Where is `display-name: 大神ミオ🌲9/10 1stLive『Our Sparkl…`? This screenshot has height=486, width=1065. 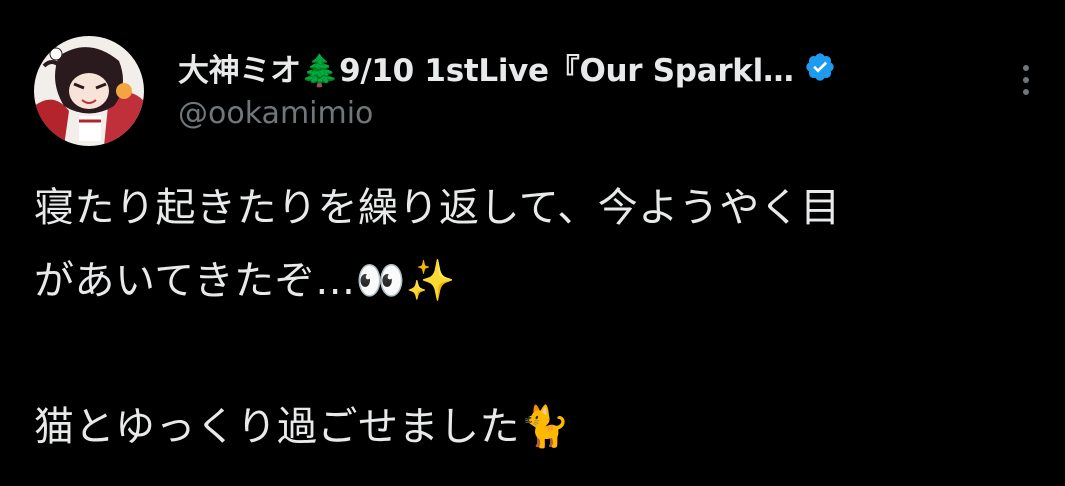 display-name: 大神ミオ🌲9/10 1stLive『Our Sparkl… is located at coordinates (486, 67).